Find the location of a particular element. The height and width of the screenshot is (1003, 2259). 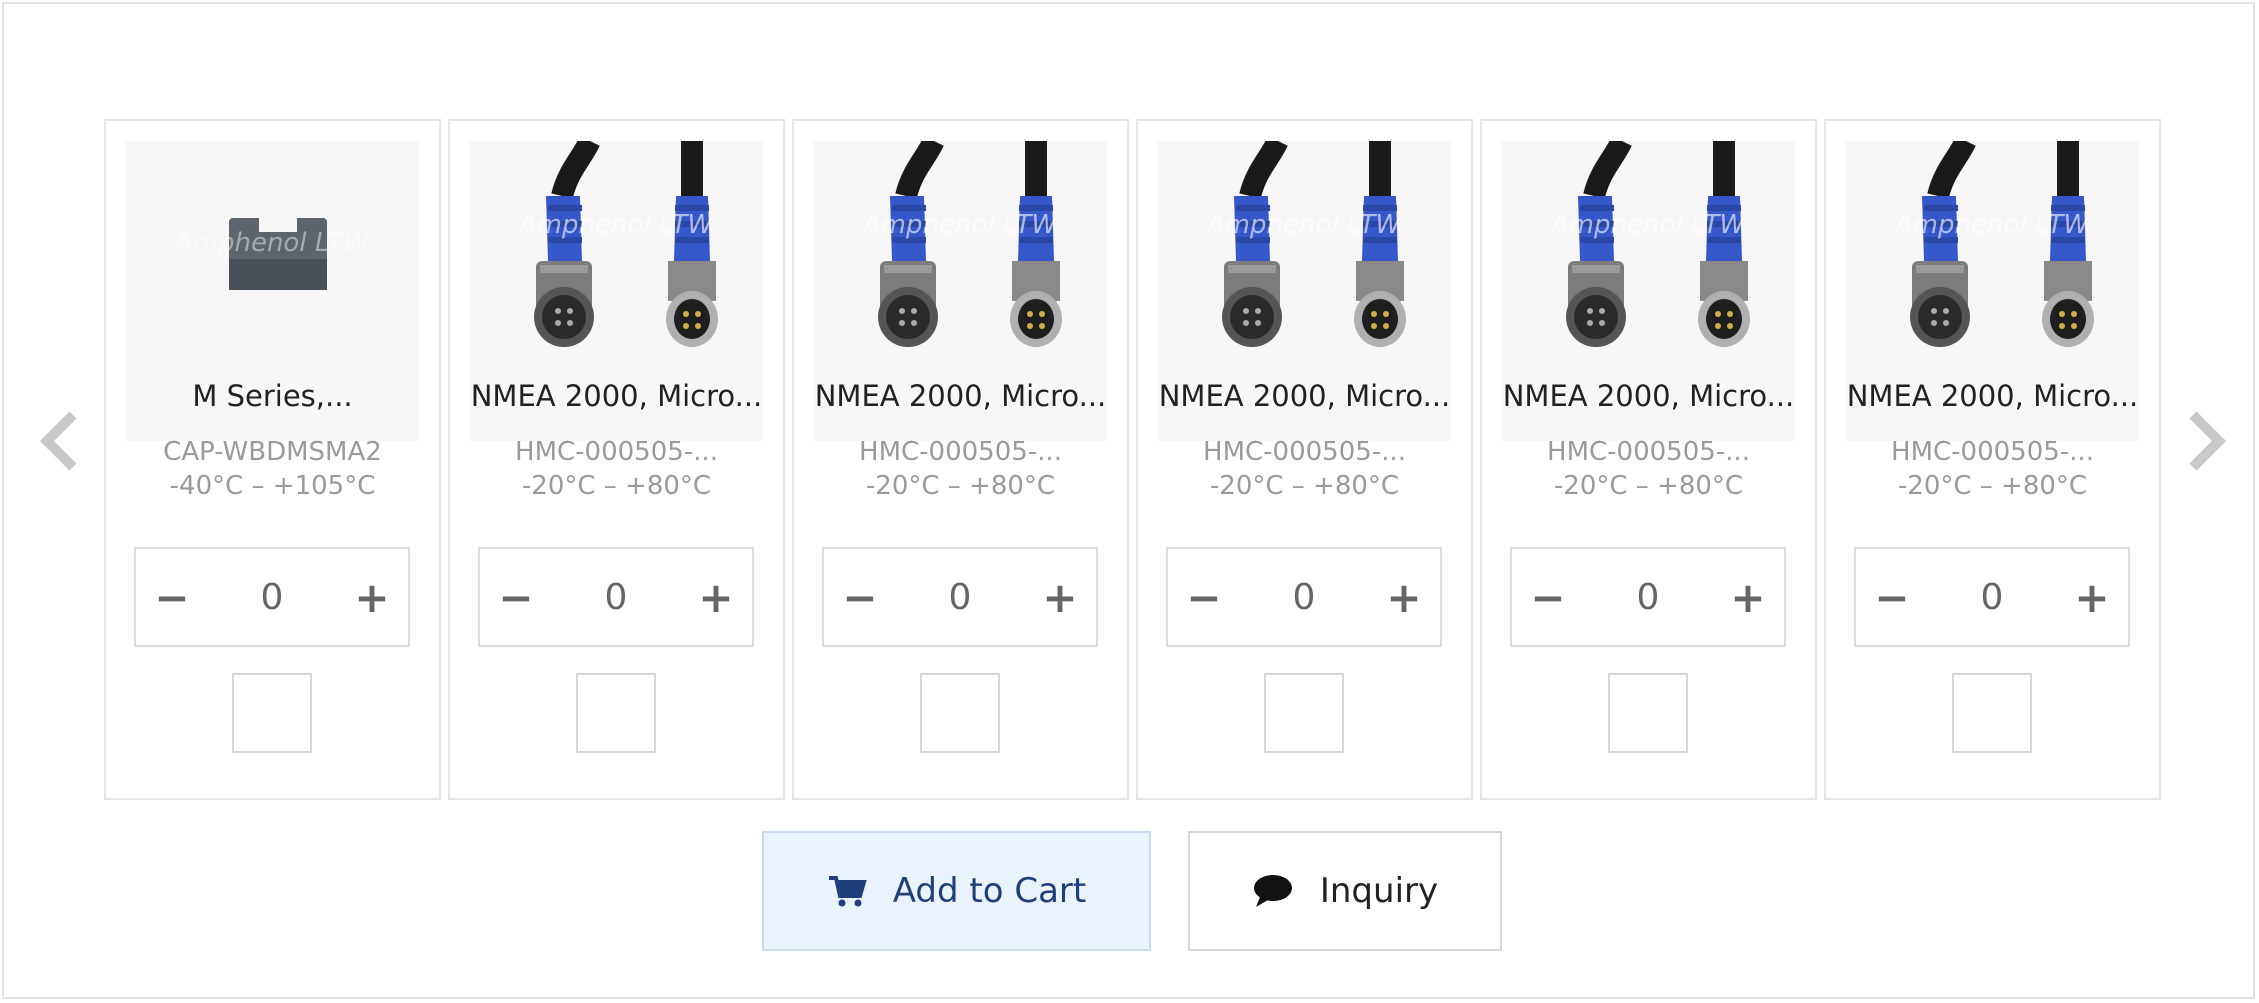

add-to-cart-label: Add to Cart is located at coordinates (989, 891).